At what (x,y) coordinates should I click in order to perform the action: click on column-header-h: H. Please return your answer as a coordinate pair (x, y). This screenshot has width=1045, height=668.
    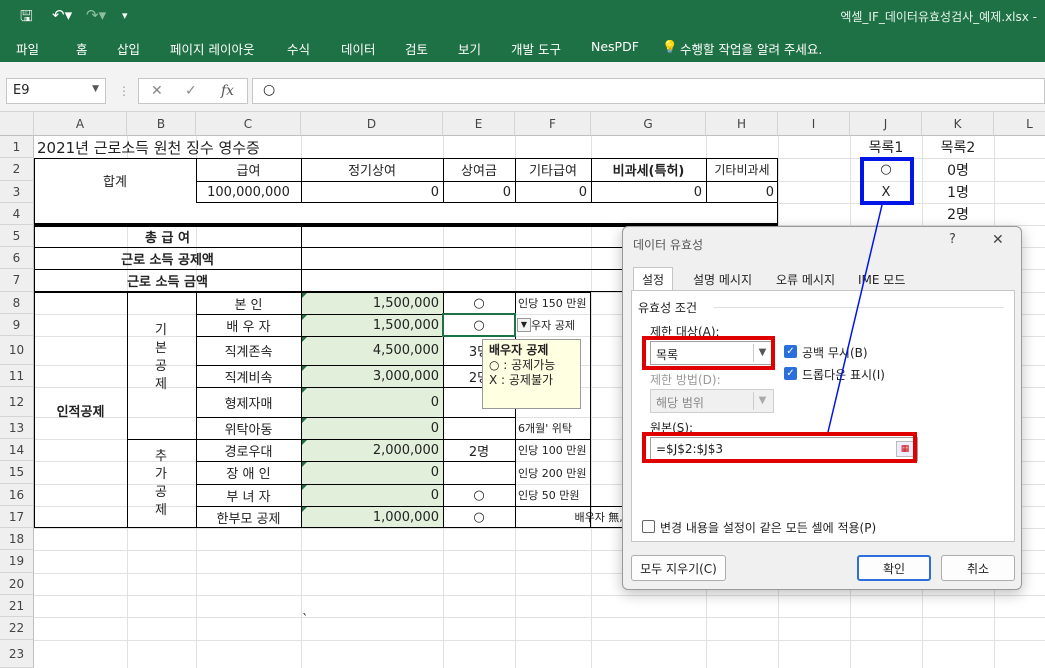
    Looking at the image, I should click on (742, 124).